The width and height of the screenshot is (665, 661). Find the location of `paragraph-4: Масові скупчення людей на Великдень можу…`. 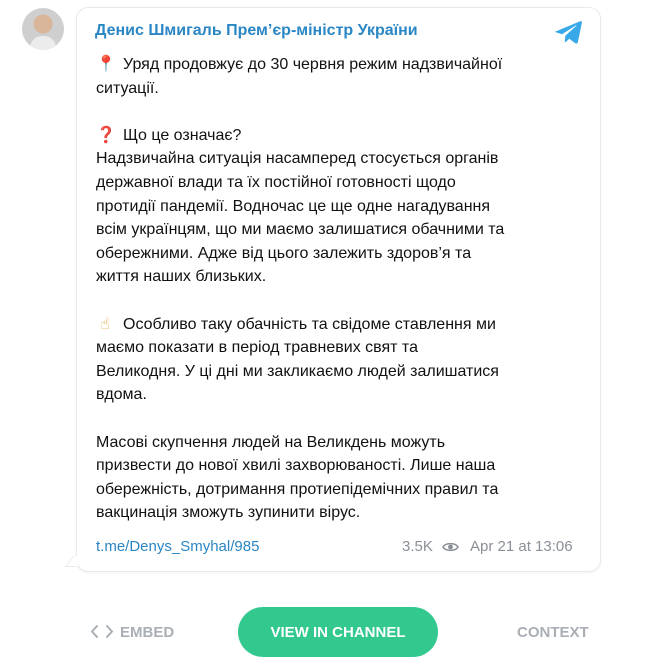

paragraph-4: Масові скупчення людей на Великдень можу… is located at coordinates (342, 478).